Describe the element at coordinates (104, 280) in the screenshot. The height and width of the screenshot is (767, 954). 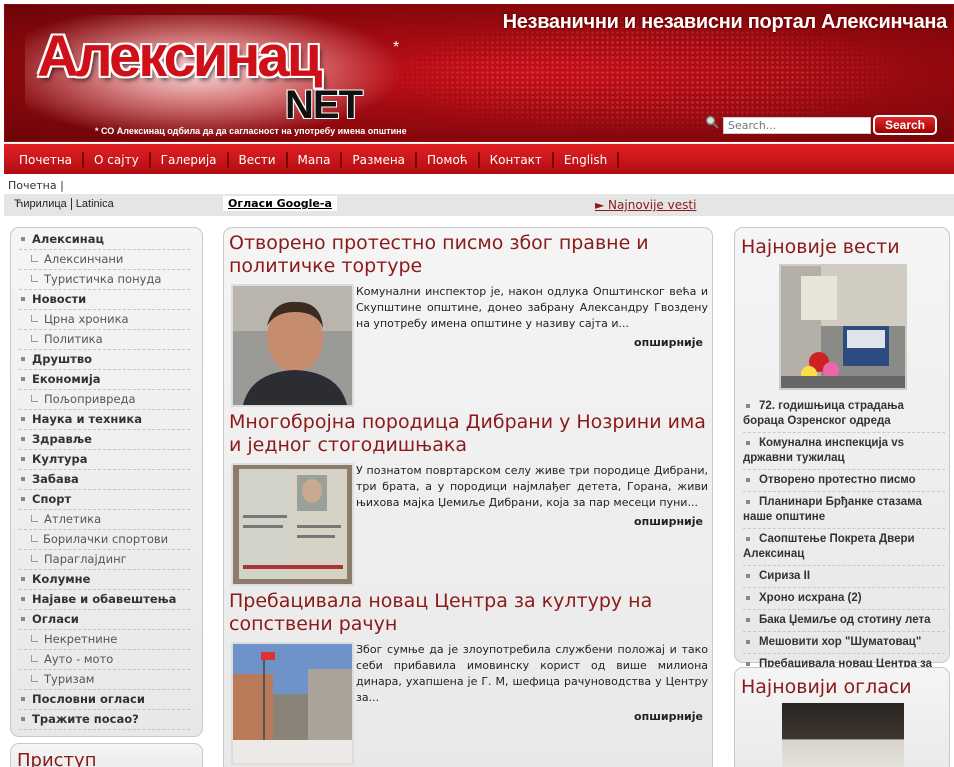
I see `menu-subcategory: Туристичка понуда` at that location.